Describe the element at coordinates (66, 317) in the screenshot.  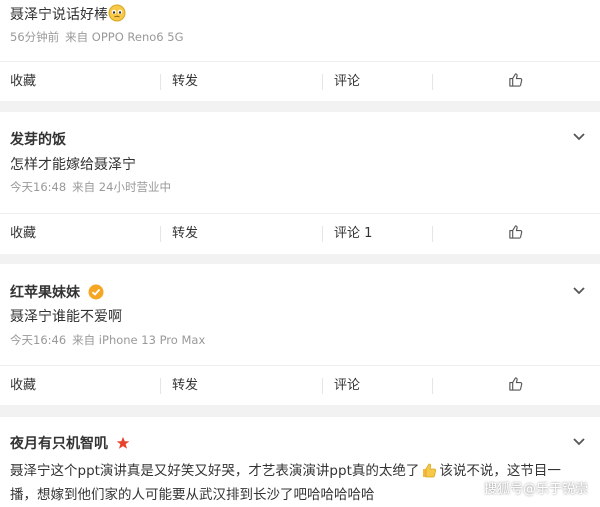
I see `comment-text: 聂泽宁谁能不爱啊` at that location.